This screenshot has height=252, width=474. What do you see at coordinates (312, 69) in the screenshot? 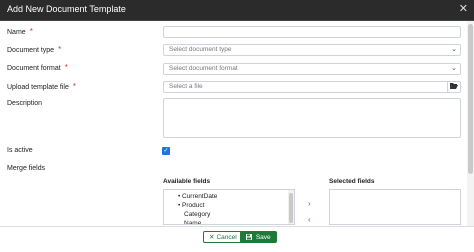
I see `doc-format-select: Select document format ⌄` at bounding box center [312, 69].